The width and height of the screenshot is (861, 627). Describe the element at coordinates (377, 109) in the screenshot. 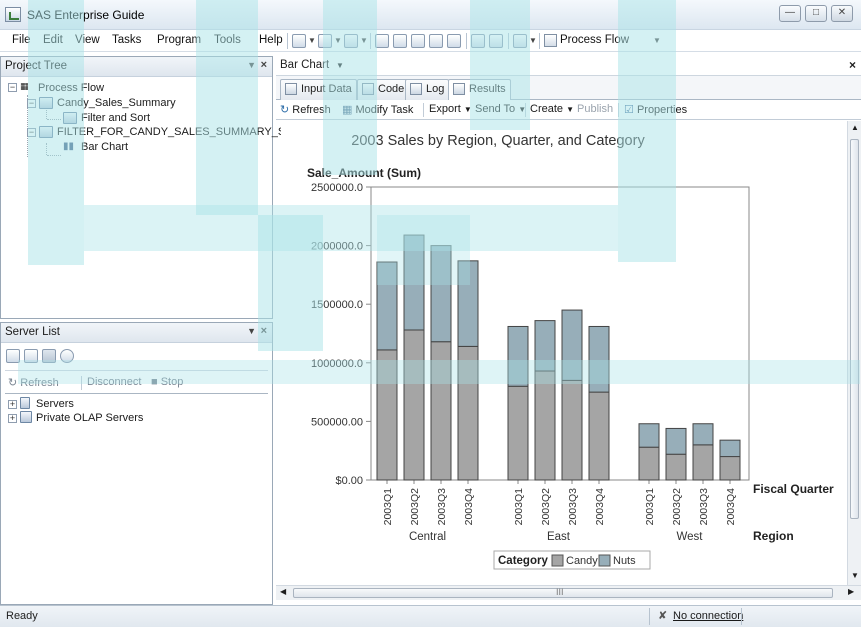

I see `modify-task-button: ▦ Modify Task` at that location.